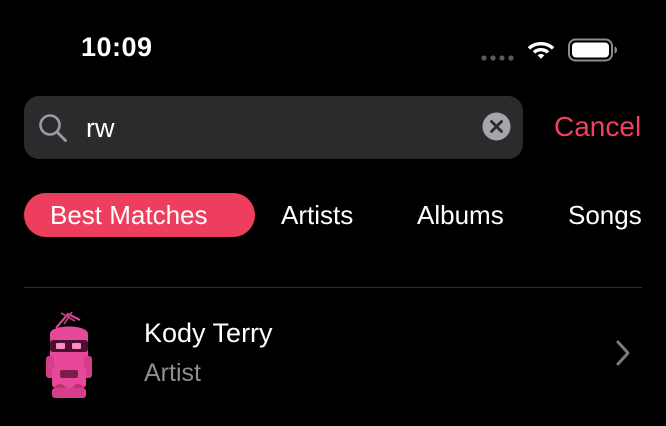 This screenshot has height=426, width=666. What do you see at coordinates (597, 127) in the screenshot?
I see `cancel-button: Cancel` at bounding box center [597, 127].